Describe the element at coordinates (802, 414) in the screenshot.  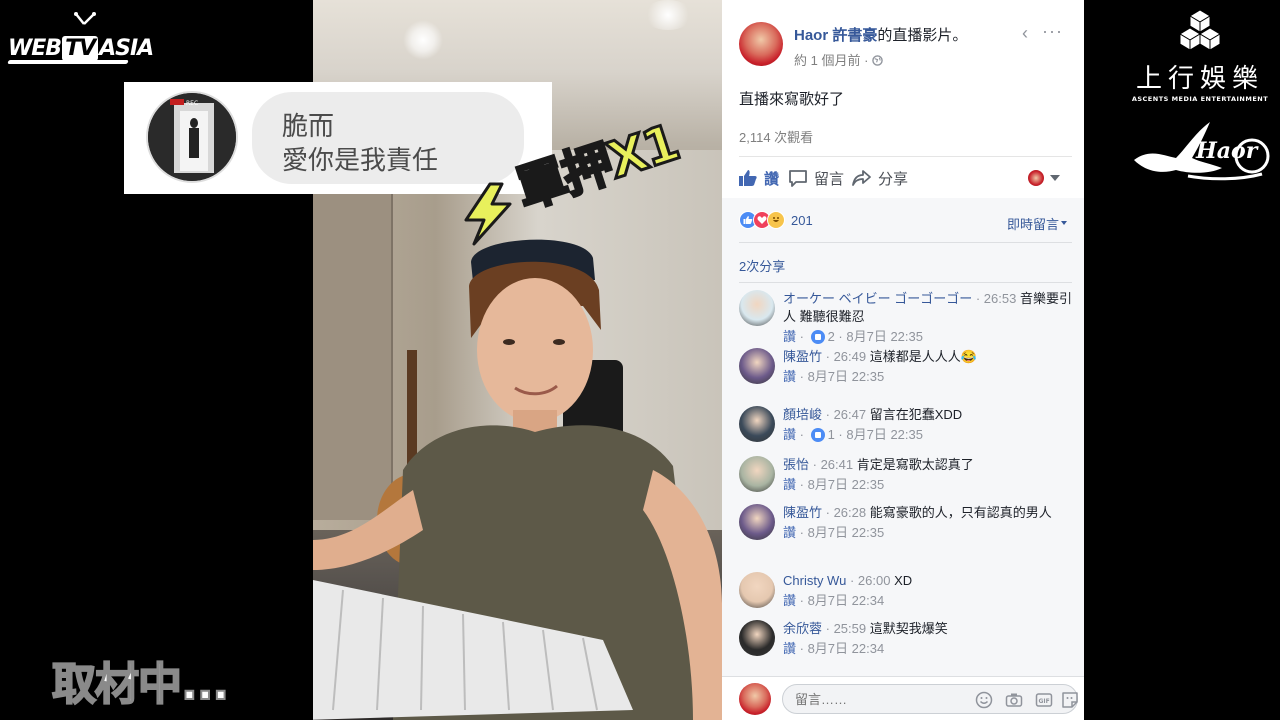
I see `commenter-name: 顏培峻` at that location.